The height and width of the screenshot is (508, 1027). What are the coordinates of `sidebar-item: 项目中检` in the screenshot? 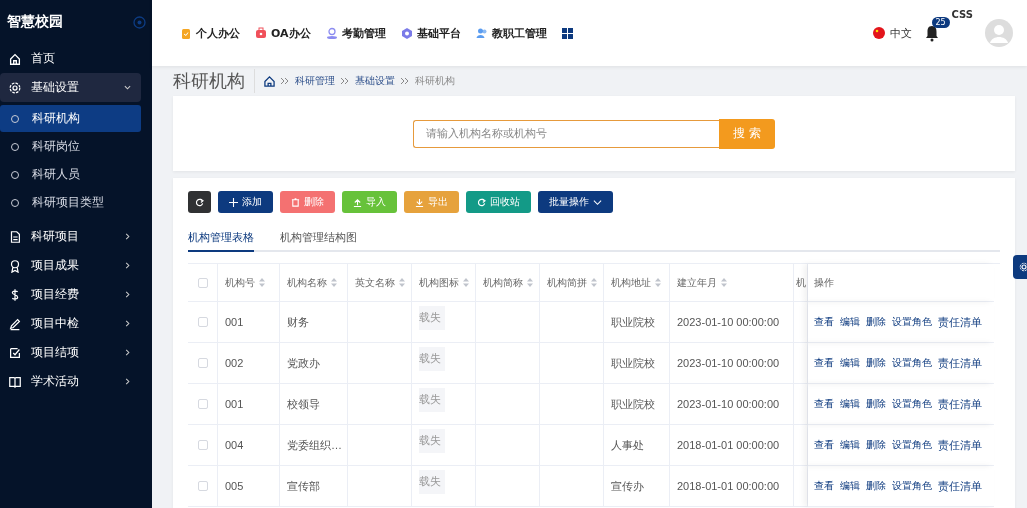 It's located at (70, 323).